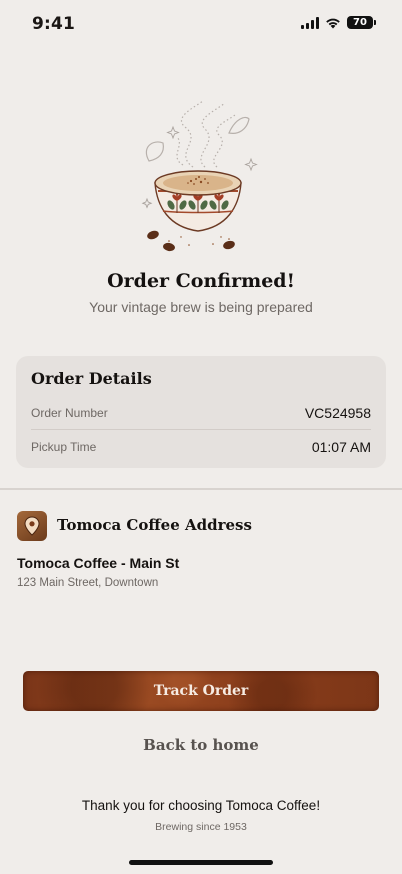 The width and height of the screenshot is (402, 874). I want to click on section-divider, so click(201, 489).